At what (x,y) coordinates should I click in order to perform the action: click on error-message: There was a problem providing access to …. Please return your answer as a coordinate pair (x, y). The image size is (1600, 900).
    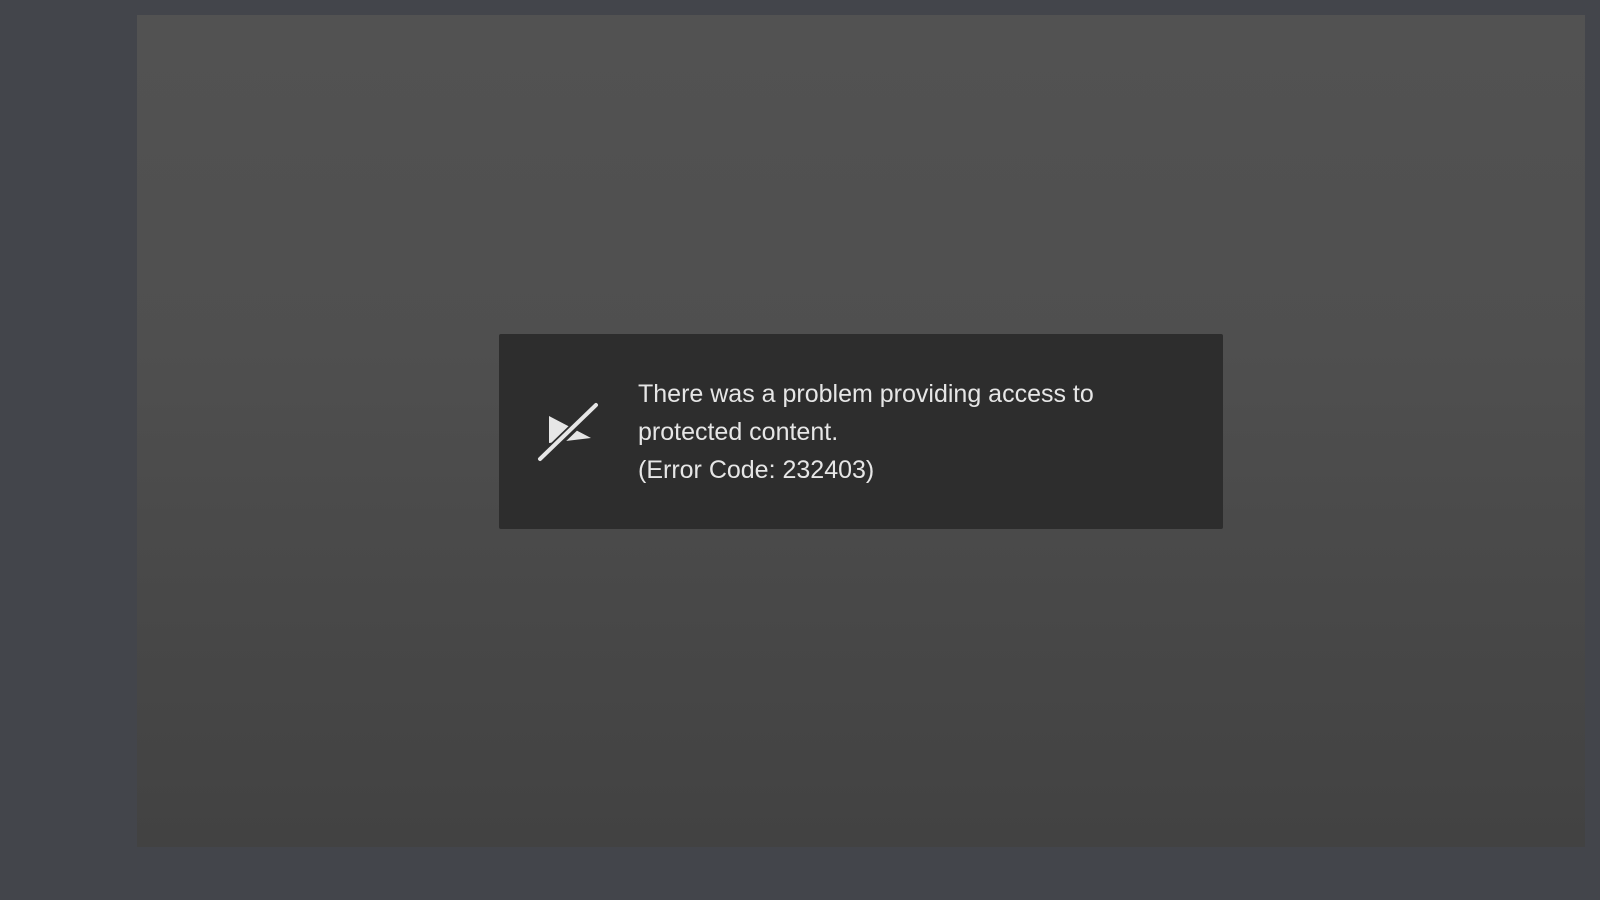
    Looking at the image, I should click on (918, 432).